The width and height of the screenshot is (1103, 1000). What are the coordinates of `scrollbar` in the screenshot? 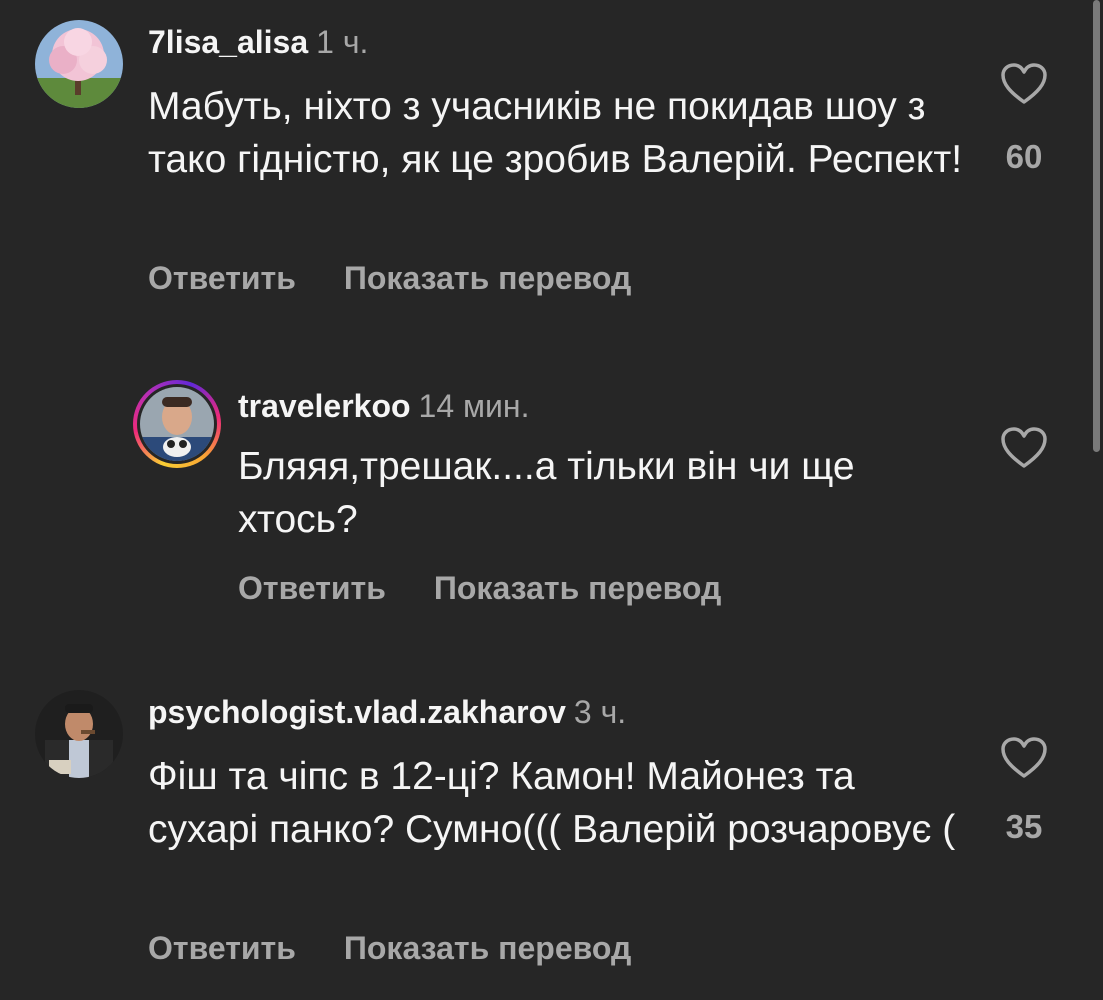 It's located at (1096, 226).